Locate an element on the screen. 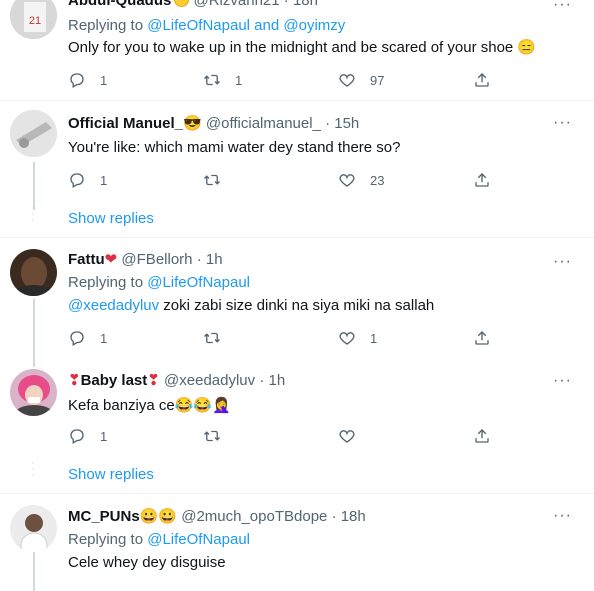  like-button: 23 is located at coordinates (361, 180).